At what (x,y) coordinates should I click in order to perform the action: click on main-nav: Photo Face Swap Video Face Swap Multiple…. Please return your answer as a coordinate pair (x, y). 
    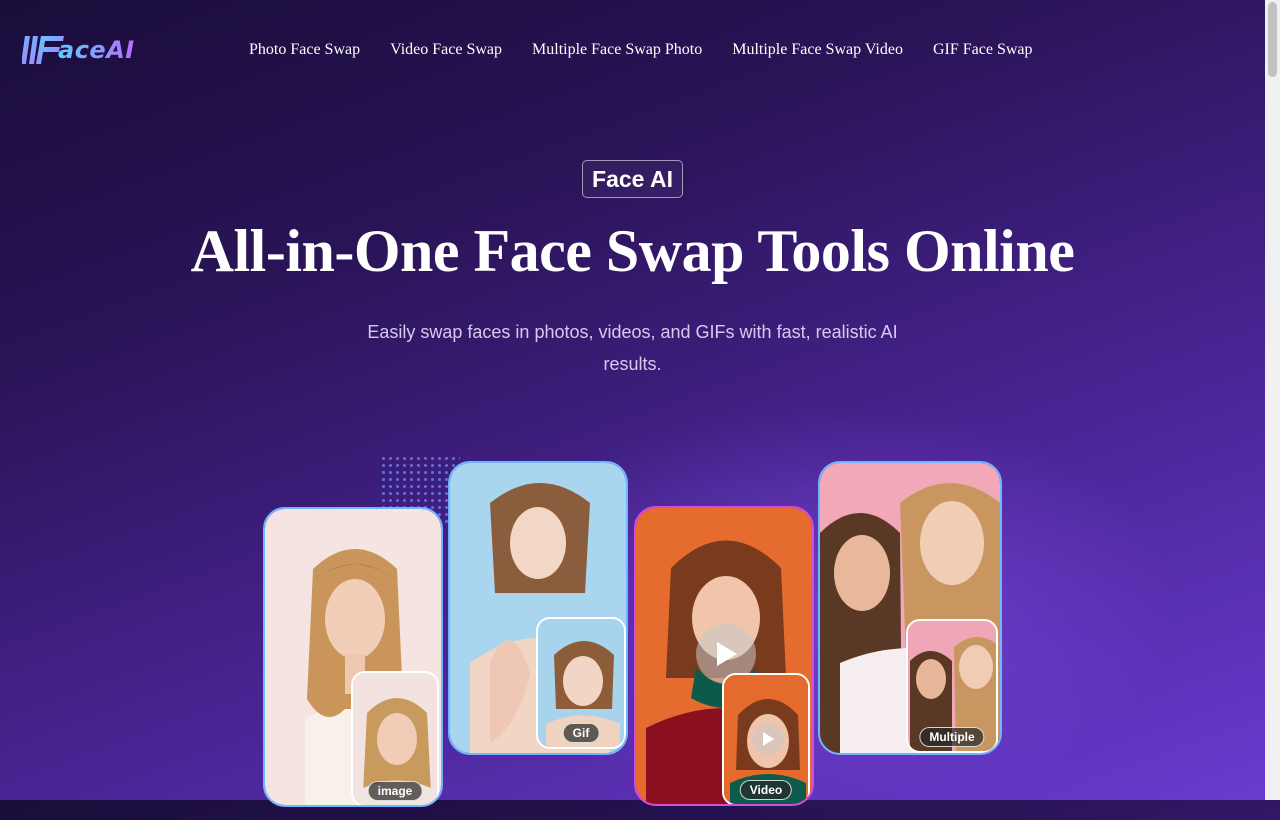
    Looking at the image, I should click on (641, 50).